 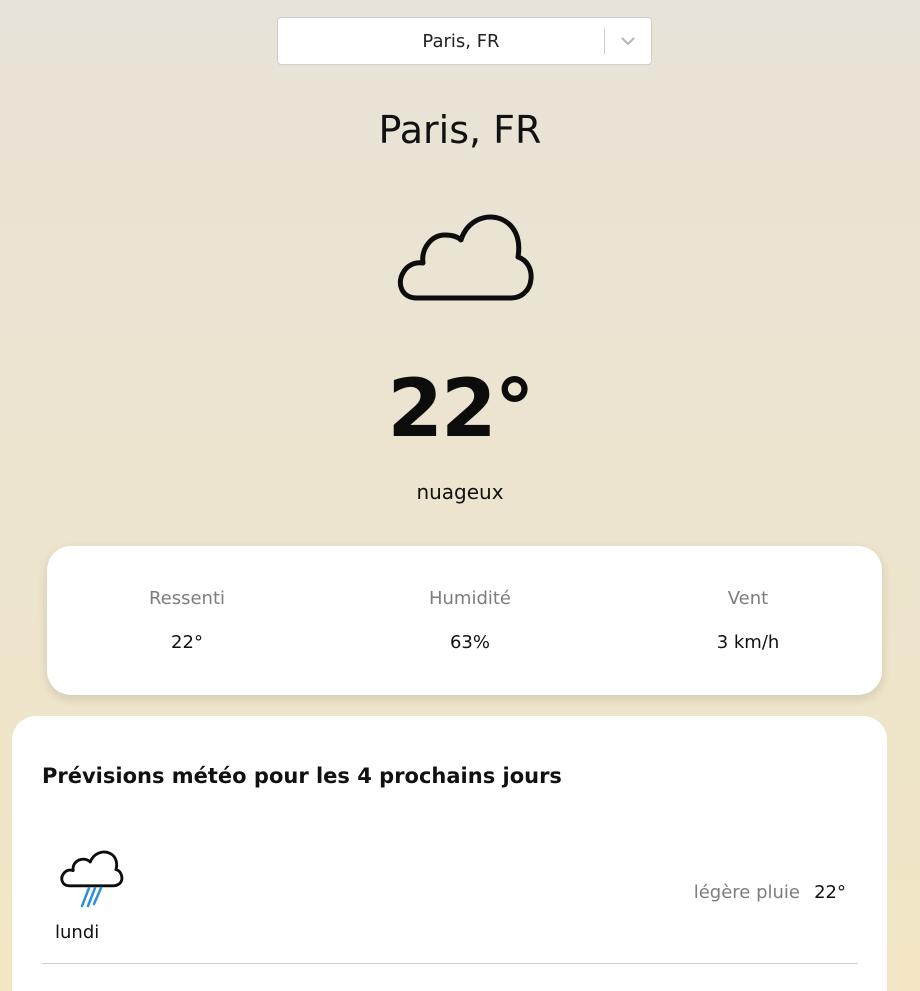 I want to click on rain-cloud-icon, so click(x=93, y=877).